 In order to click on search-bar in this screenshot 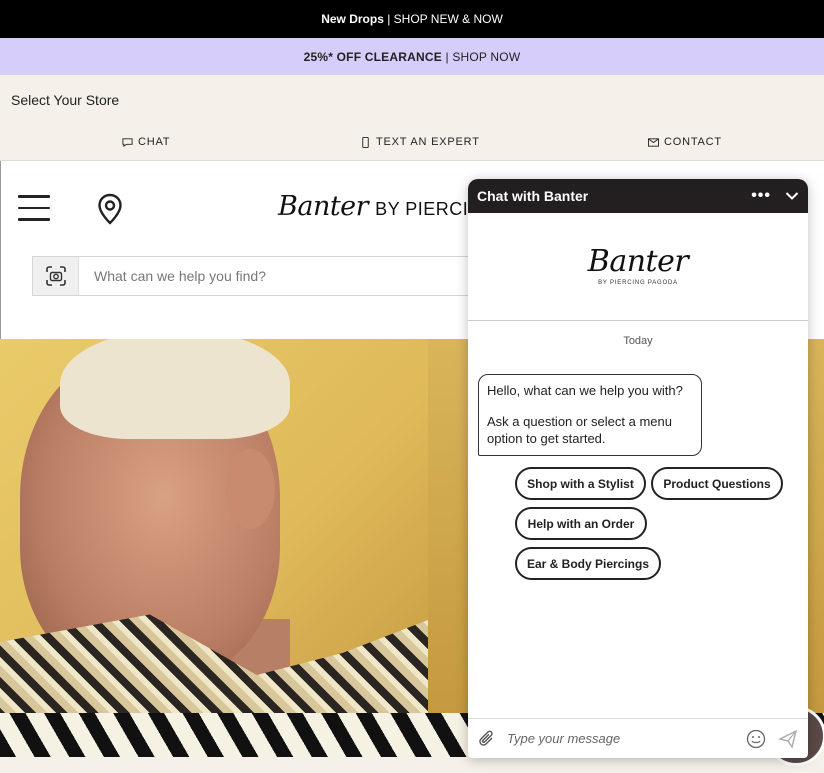, I will do `click(252, 276)`.